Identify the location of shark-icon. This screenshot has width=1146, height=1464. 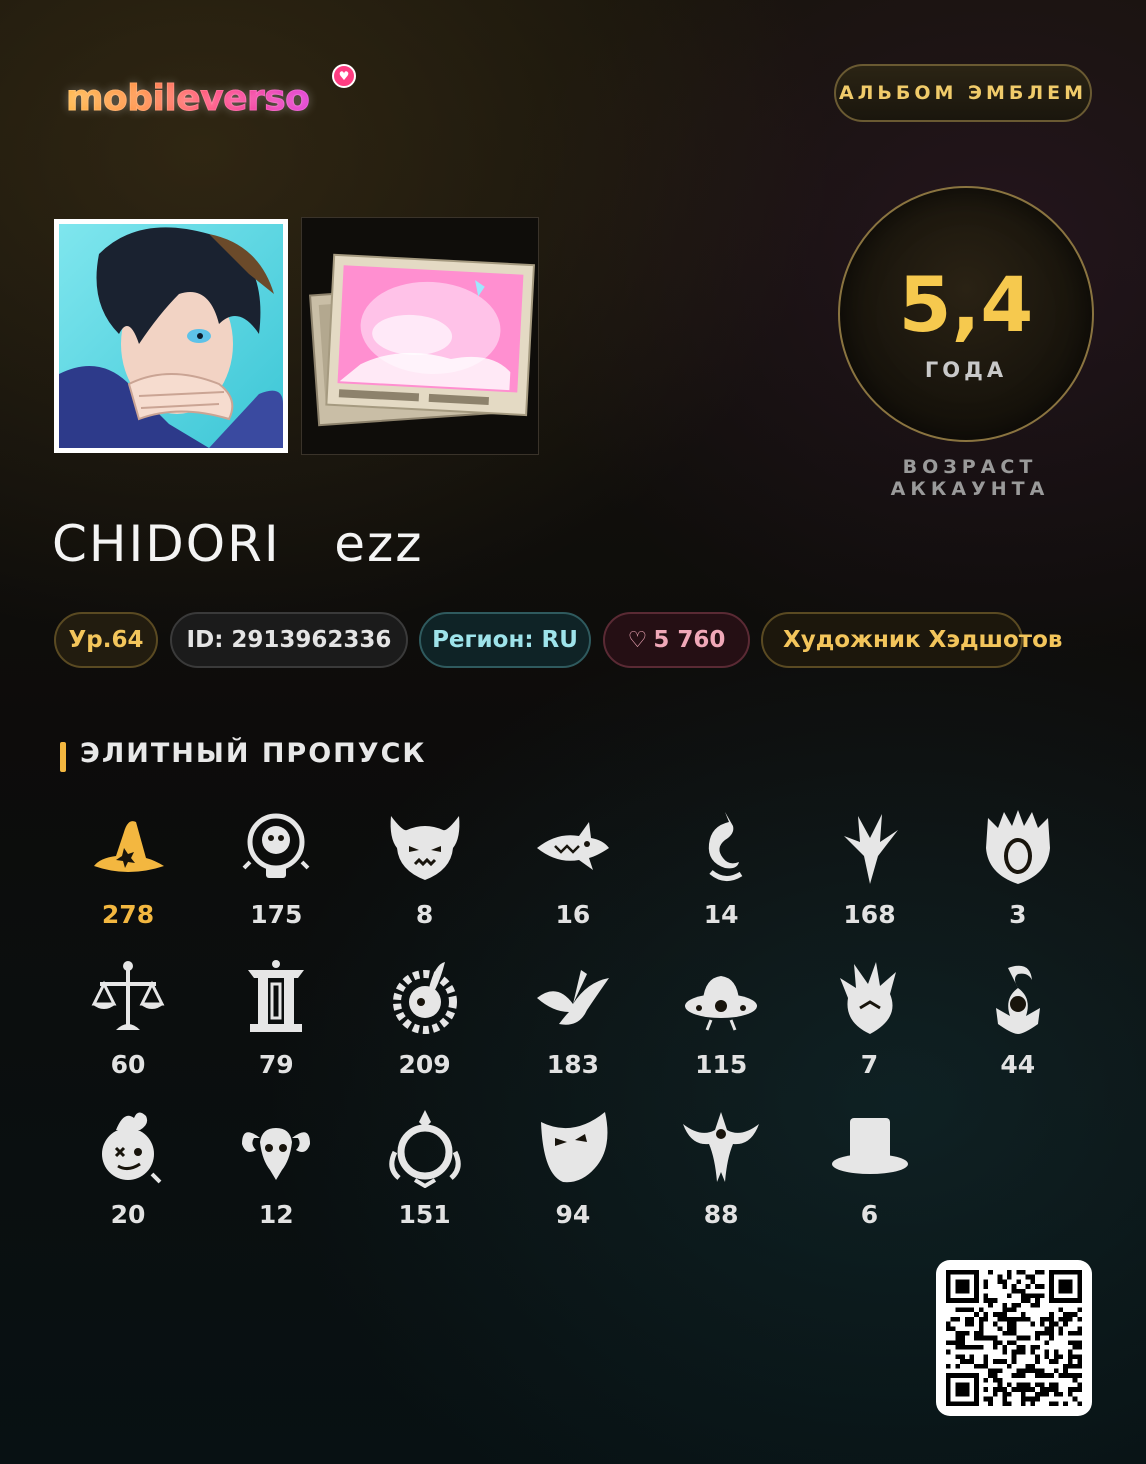
(572, 846).